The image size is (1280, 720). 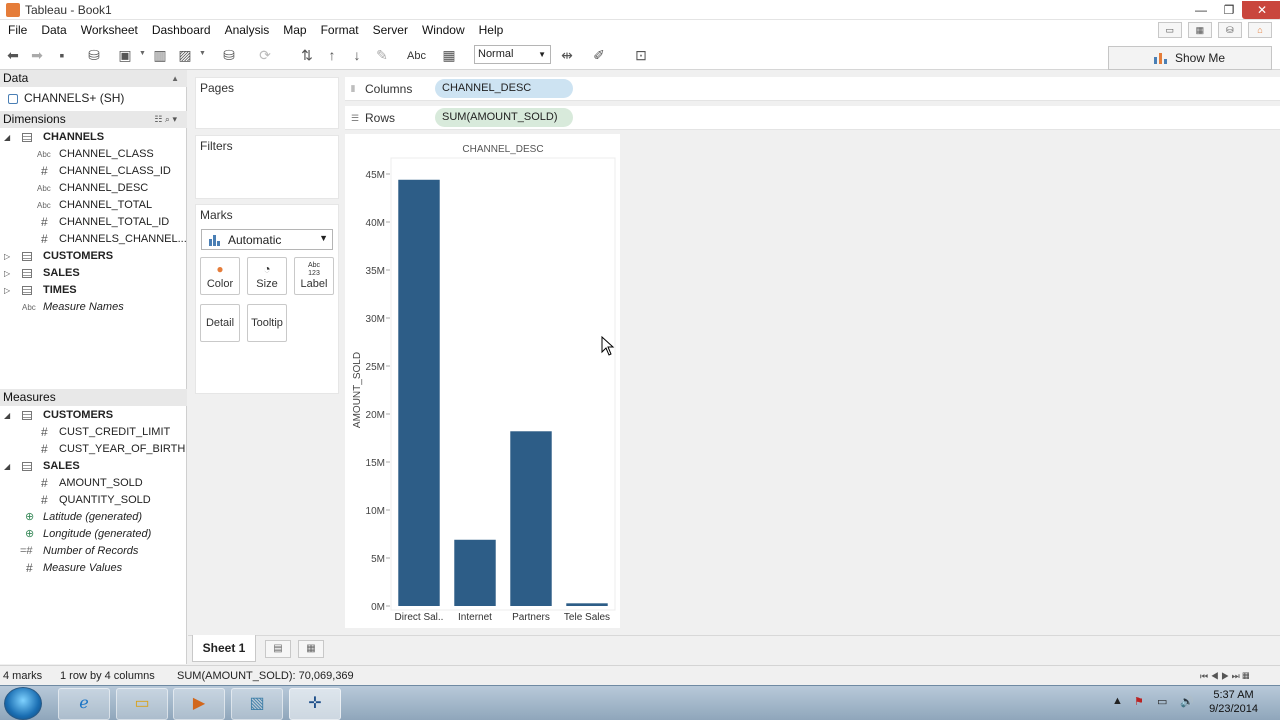 I want to click on presentation-mode-icon: ▭, so click(x=1169, y=30).